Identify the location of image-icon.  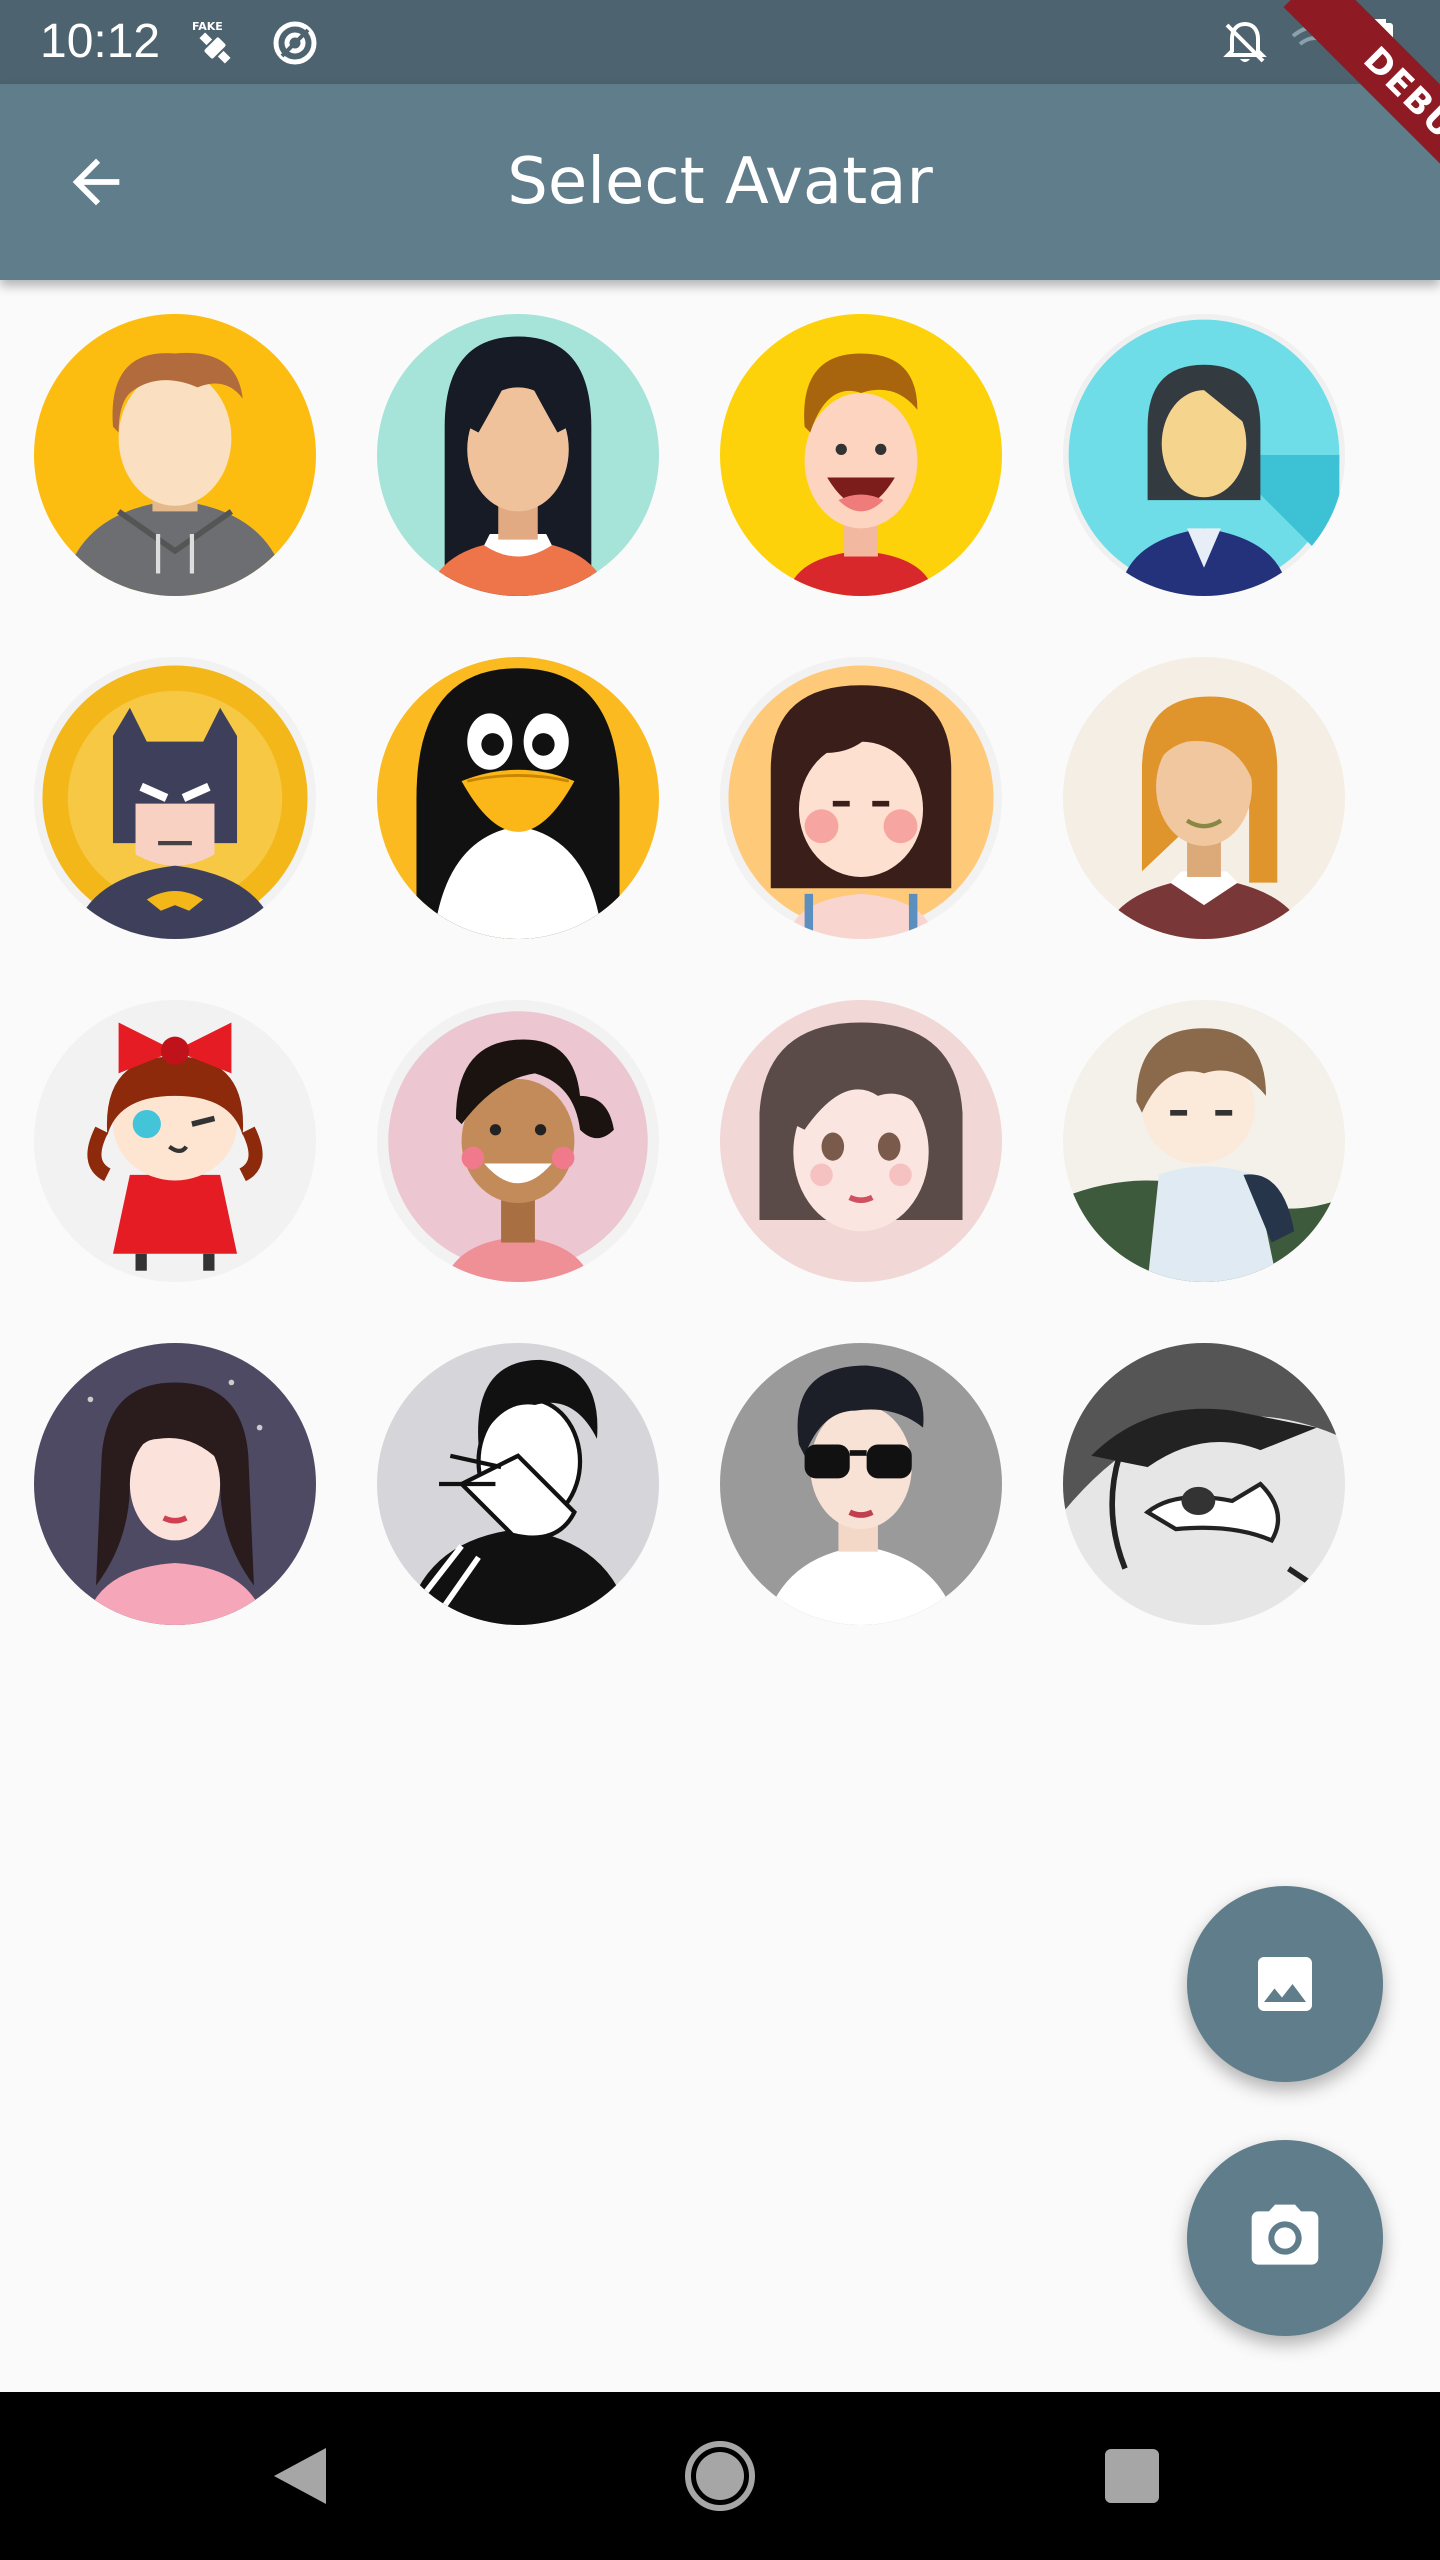
(1285, 1984).